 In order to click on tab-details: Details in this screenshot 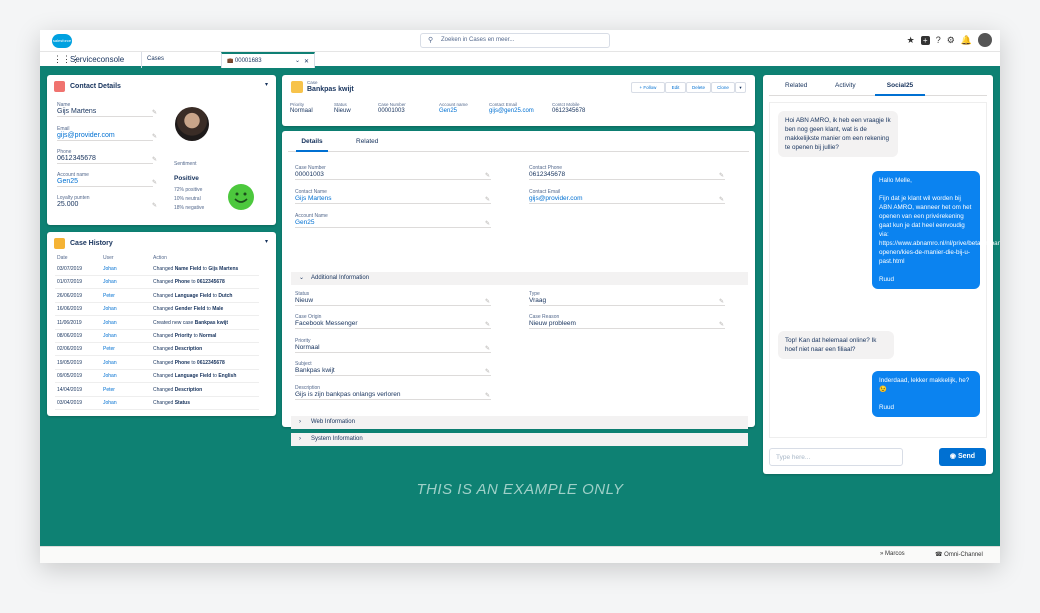, I will do `click(312, 145)`.